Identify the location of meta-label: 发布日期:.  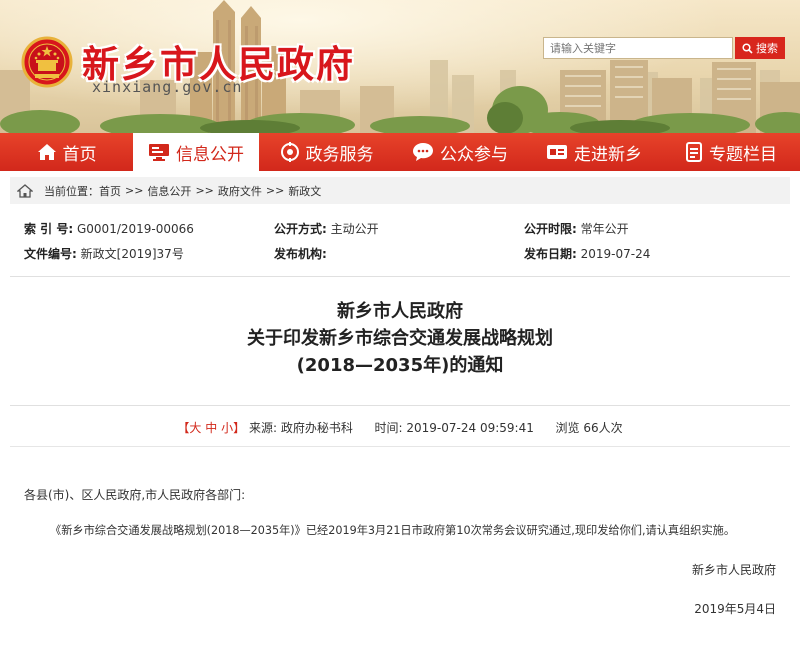
(550, 254).